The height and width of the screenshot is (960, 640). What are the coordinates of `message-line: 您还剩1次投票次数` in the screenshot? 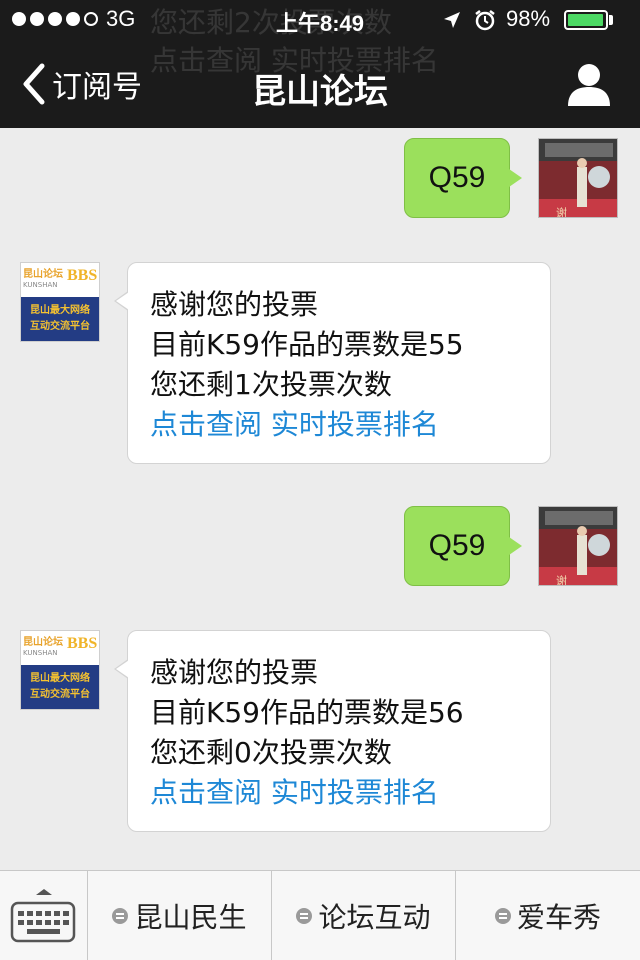 It's located at (271, 384).